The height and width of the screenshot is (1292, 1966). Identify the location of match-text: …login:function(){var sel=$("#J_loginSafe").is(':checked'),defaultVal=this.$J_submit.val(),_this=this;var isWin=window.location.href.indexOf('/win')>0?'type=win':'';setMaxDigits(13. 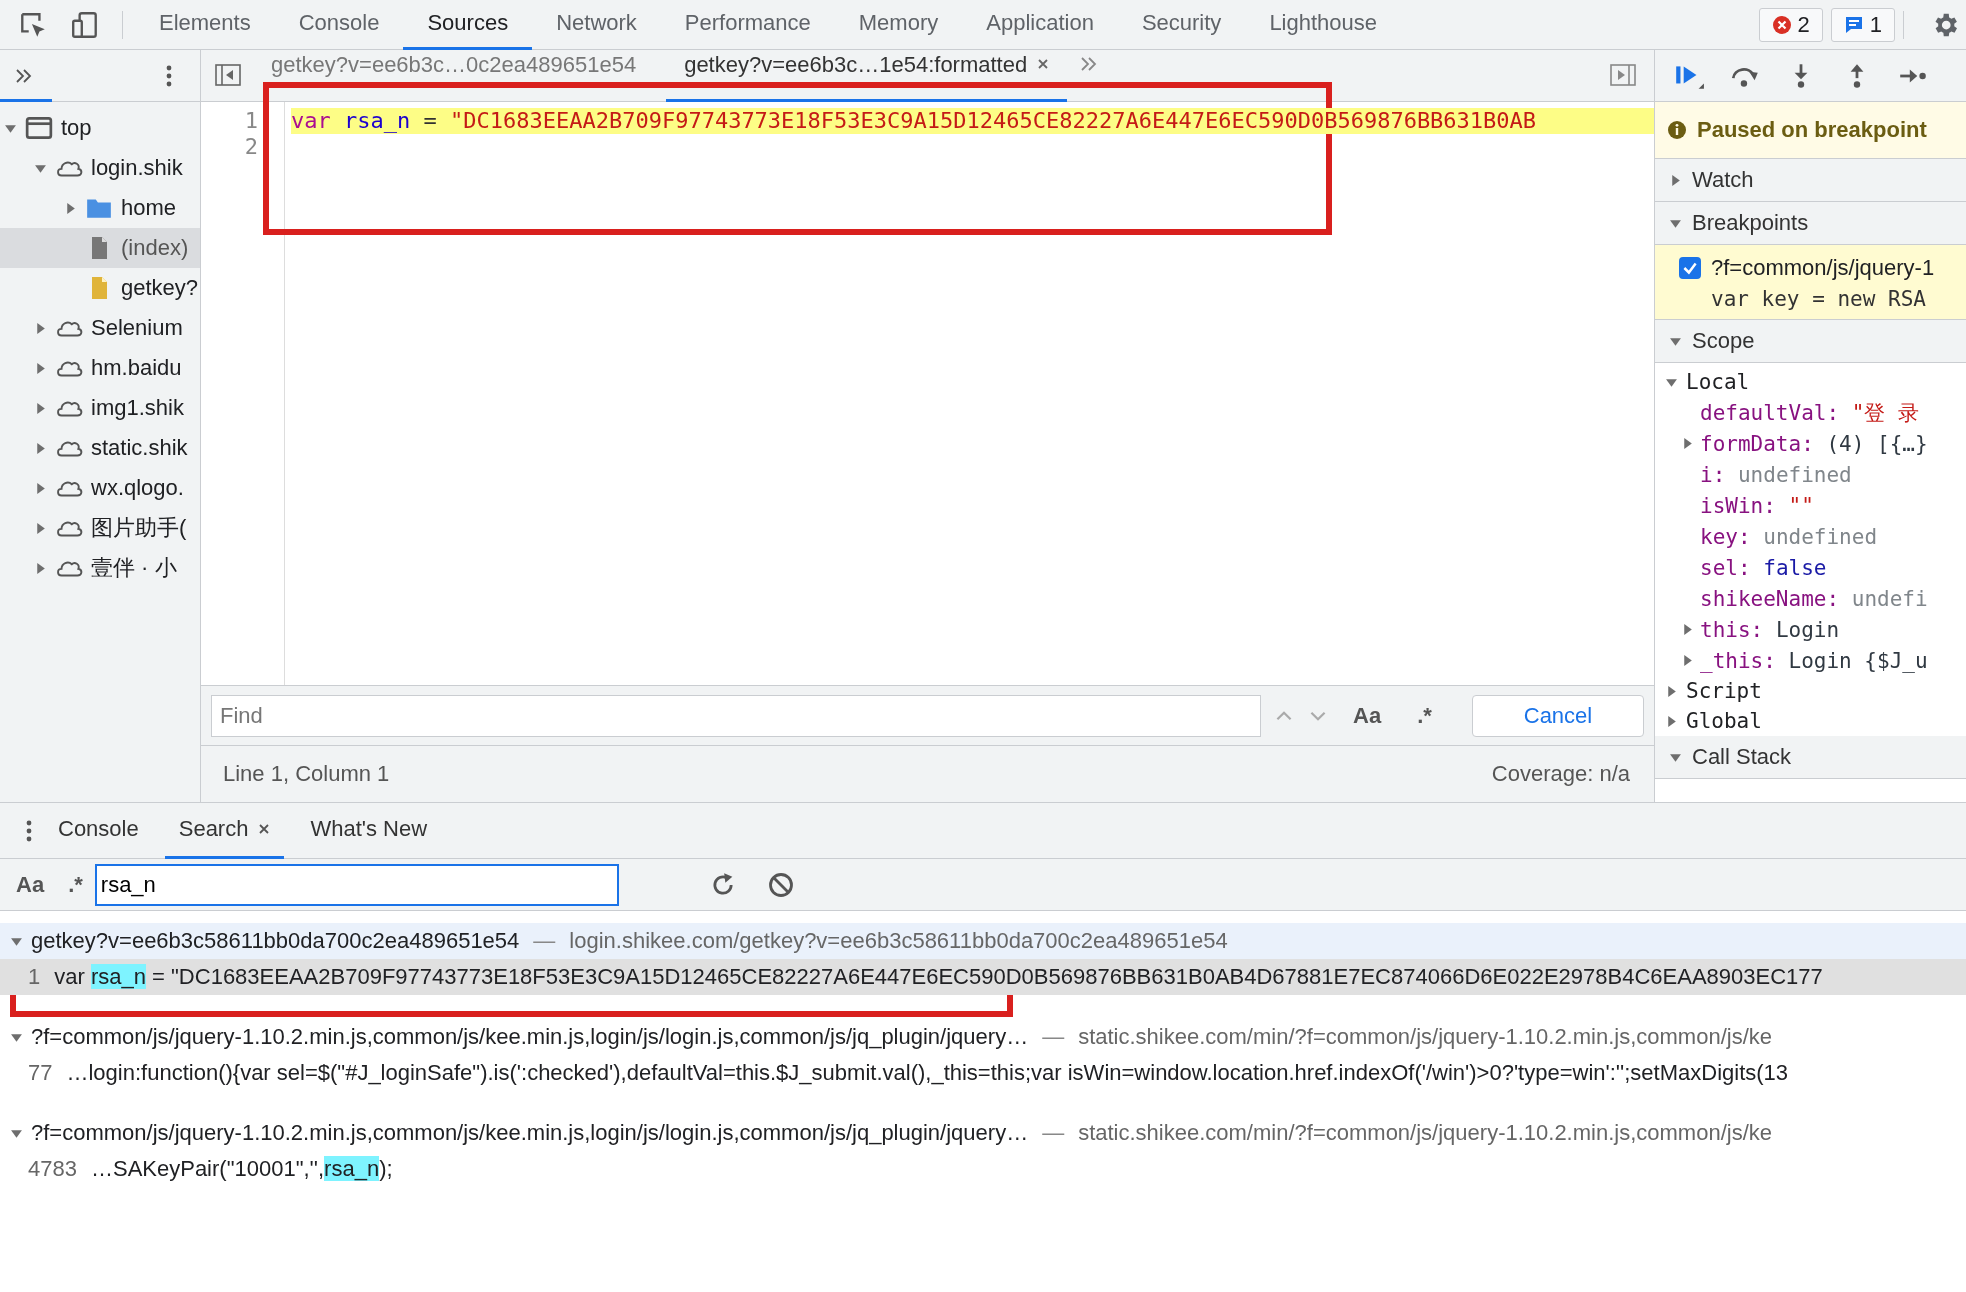
(927, 1073).